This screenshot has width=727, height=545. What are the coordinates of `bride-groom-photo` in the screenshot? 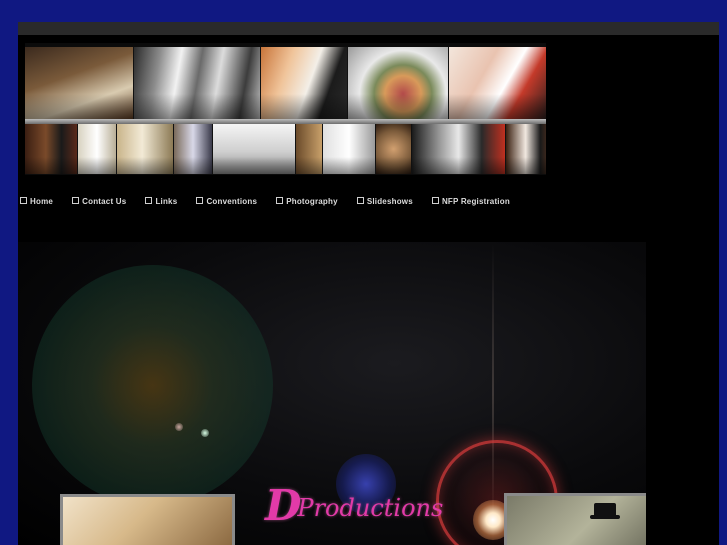 It's located at (526, 149).